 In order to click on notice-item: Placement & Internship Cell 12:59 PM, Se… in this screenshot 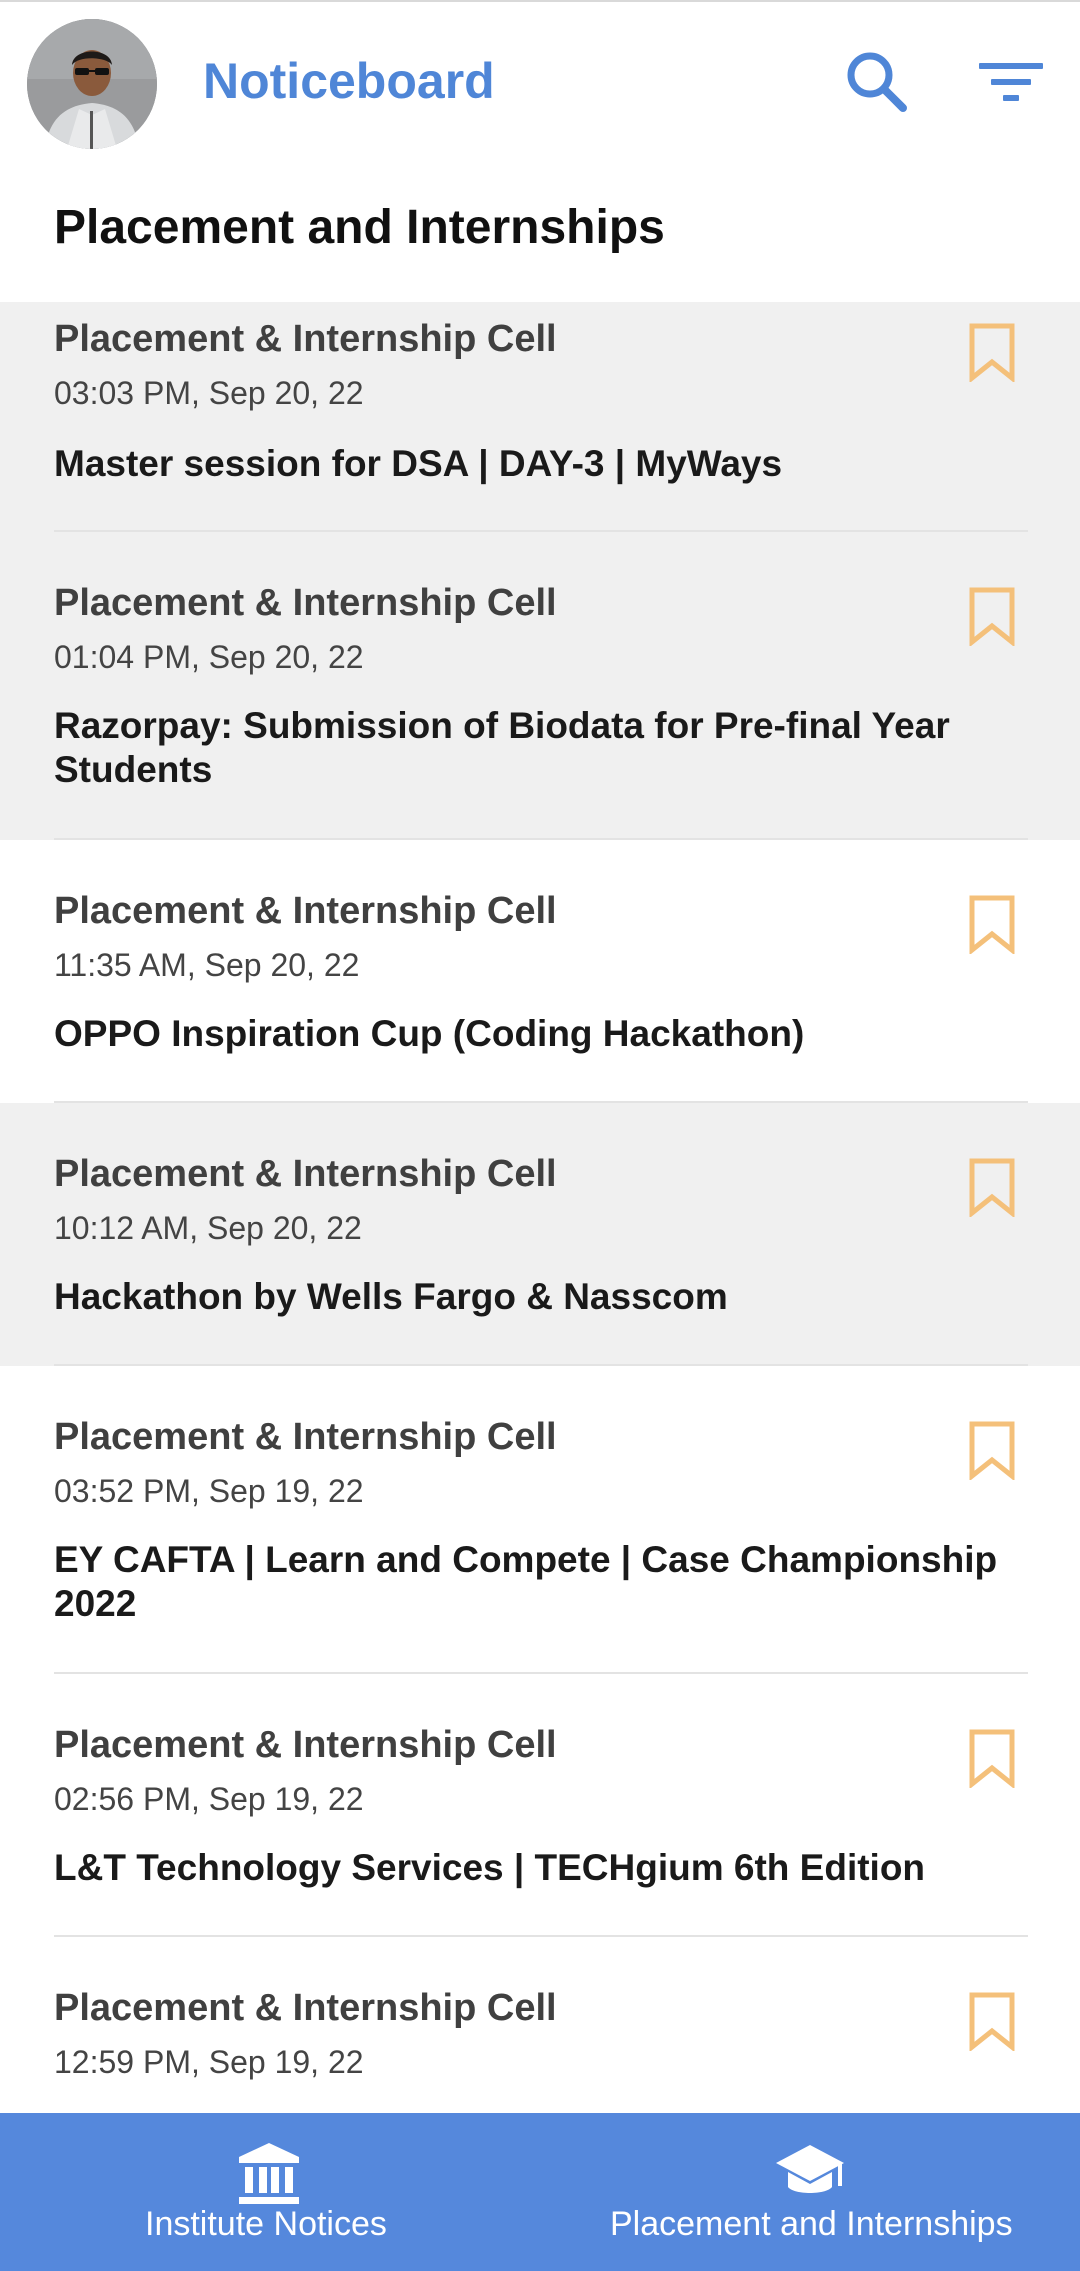, I will do `click(540, 2025)`.